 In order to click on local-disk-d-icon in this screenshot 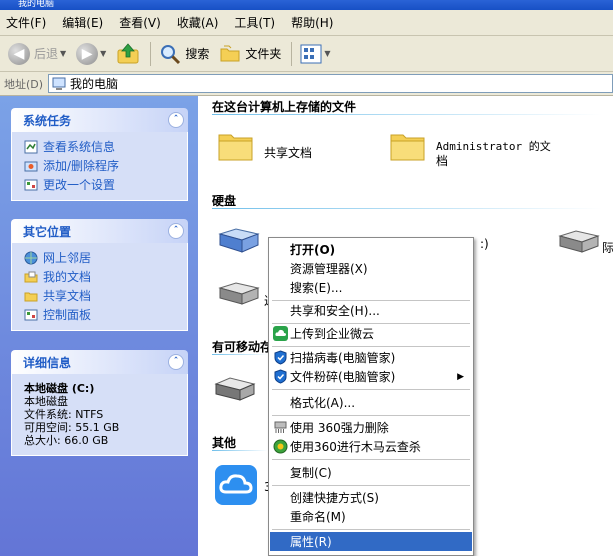, I will do `click(238, 294)`.